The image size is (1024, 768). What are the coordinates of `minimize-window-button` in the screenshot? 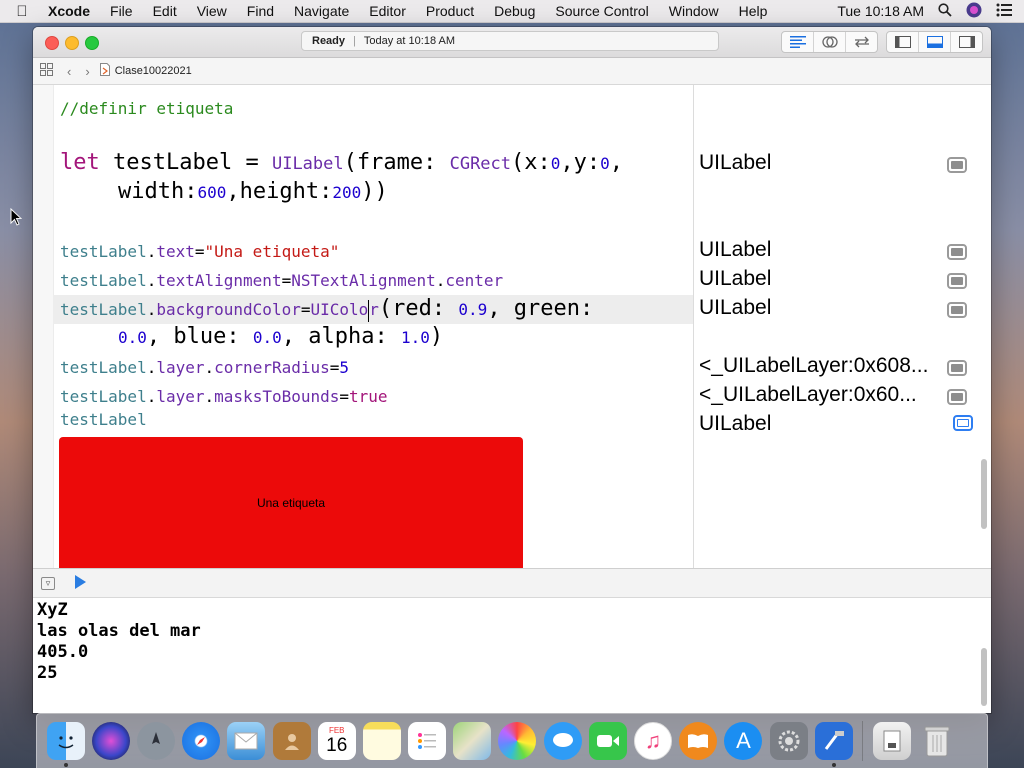 It's located at (72, 43).